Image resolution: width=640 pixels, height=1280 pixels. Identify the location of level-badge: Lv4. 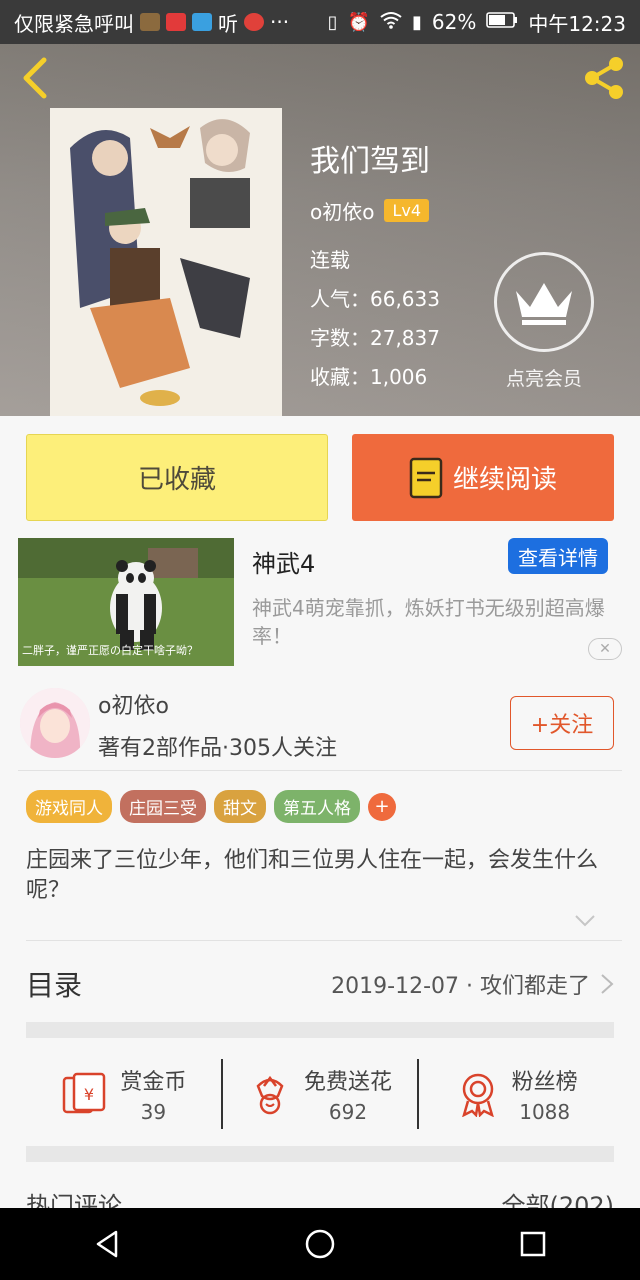
(407, 210).